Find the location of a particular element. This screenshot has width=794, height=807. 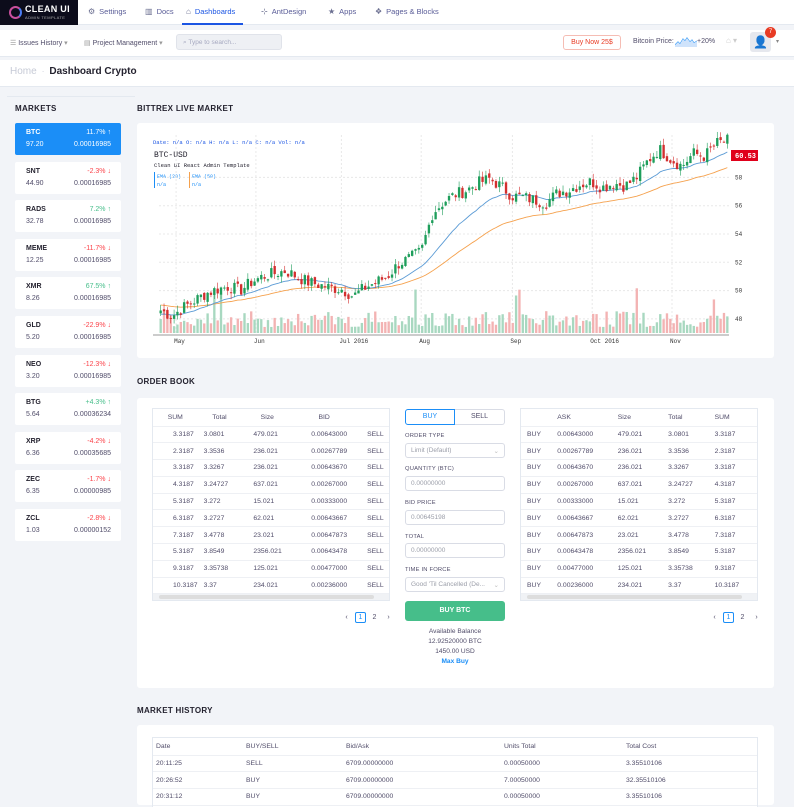

table-row: 7.3187 3.4778 23.021 0.00647873 SELL is located at coordinates (271, 535).